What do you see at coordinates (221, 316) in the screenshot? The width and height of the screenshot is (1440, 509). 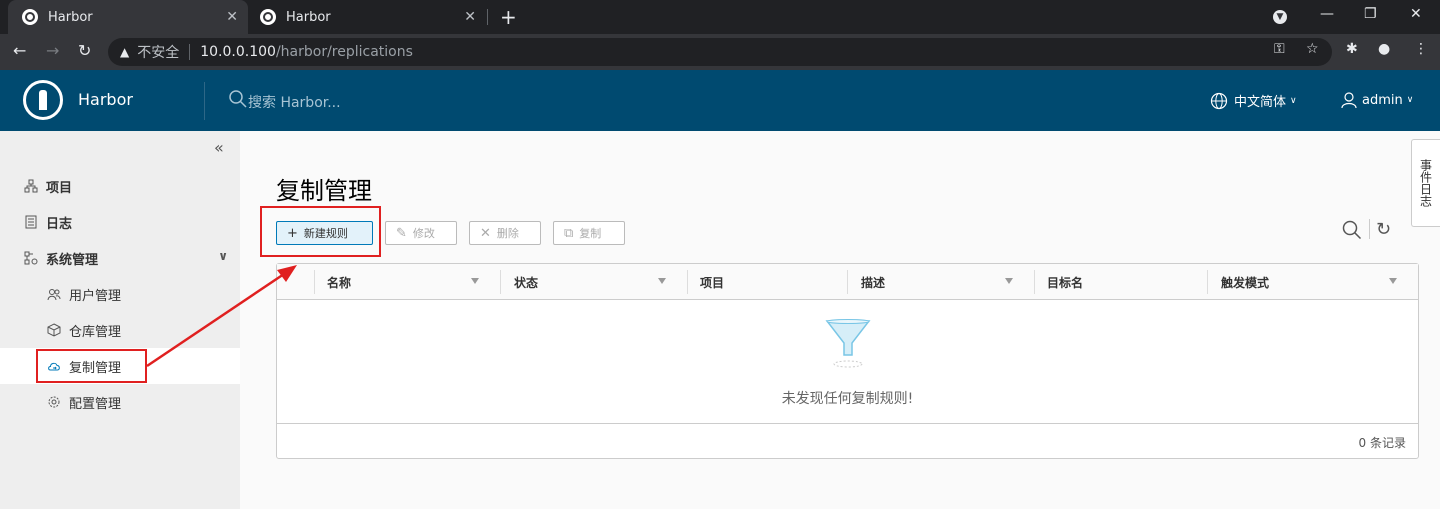 I see `annotation-arrow` at bounding box center [221, 316].